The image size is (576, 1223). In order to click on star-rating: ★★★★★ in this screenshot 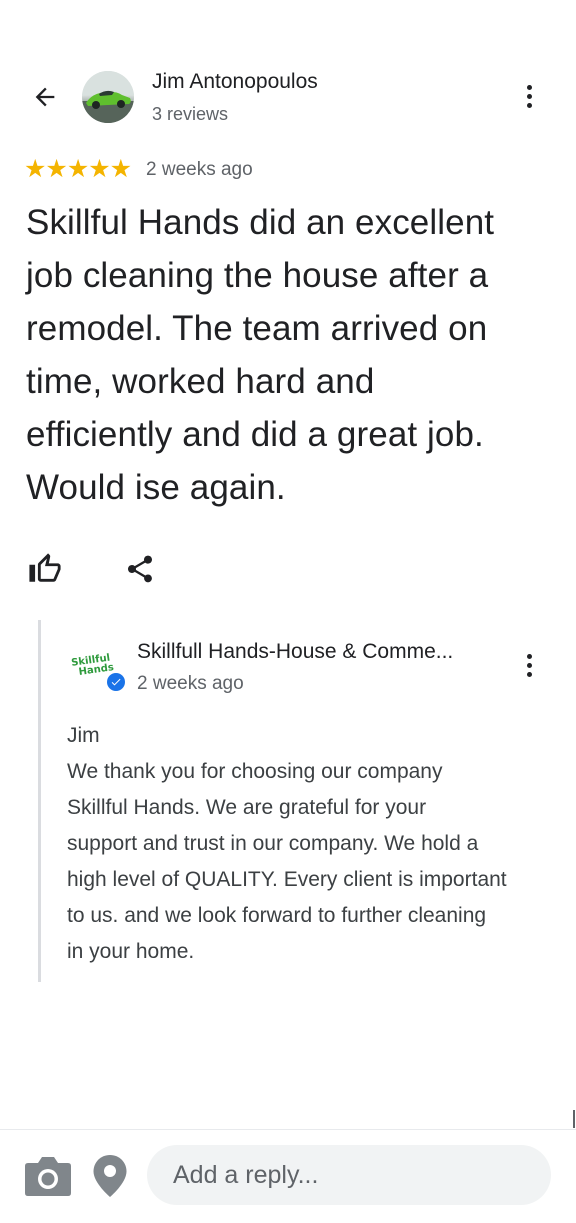, I will do `click(78, 169)`.